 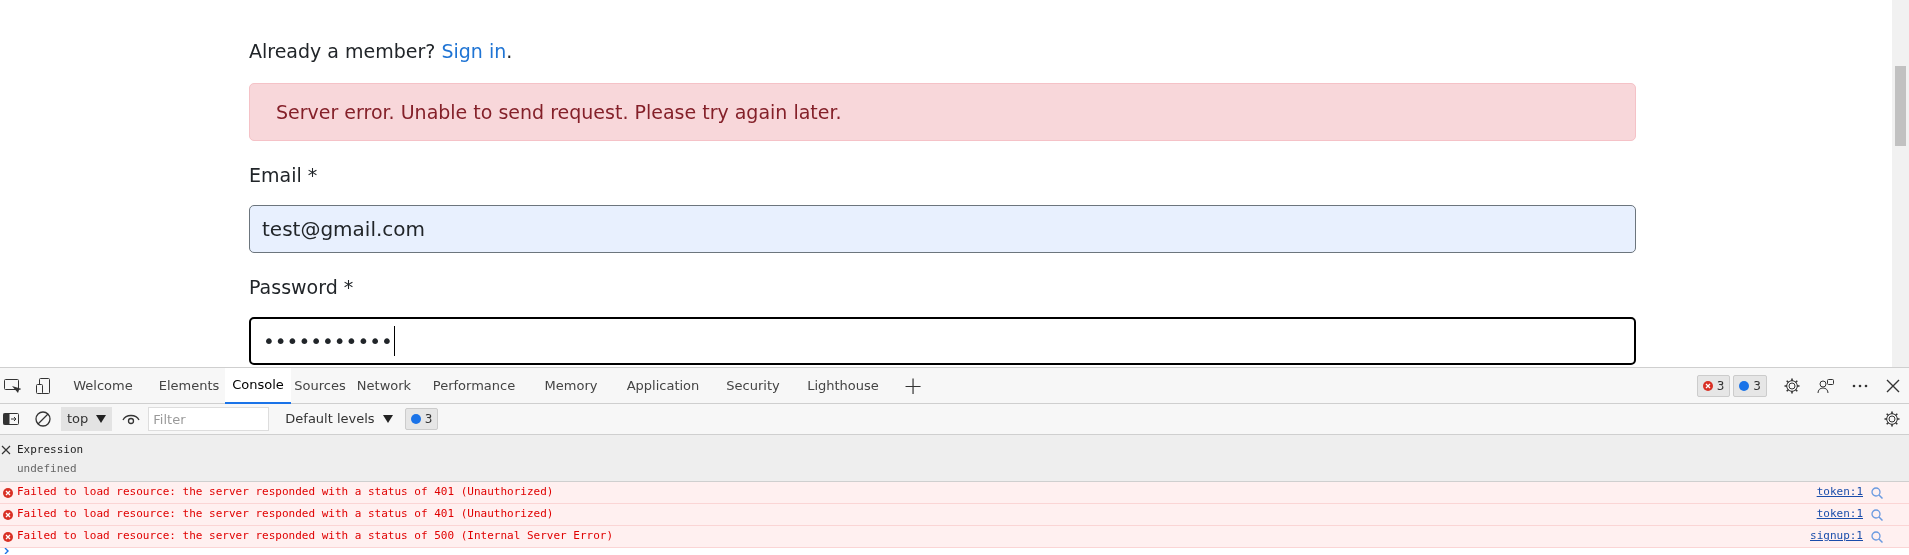 What do you see at coordinates (11, 419) in the screenshot?
I see `sidebar-icon` at bounding box center [11, 419].